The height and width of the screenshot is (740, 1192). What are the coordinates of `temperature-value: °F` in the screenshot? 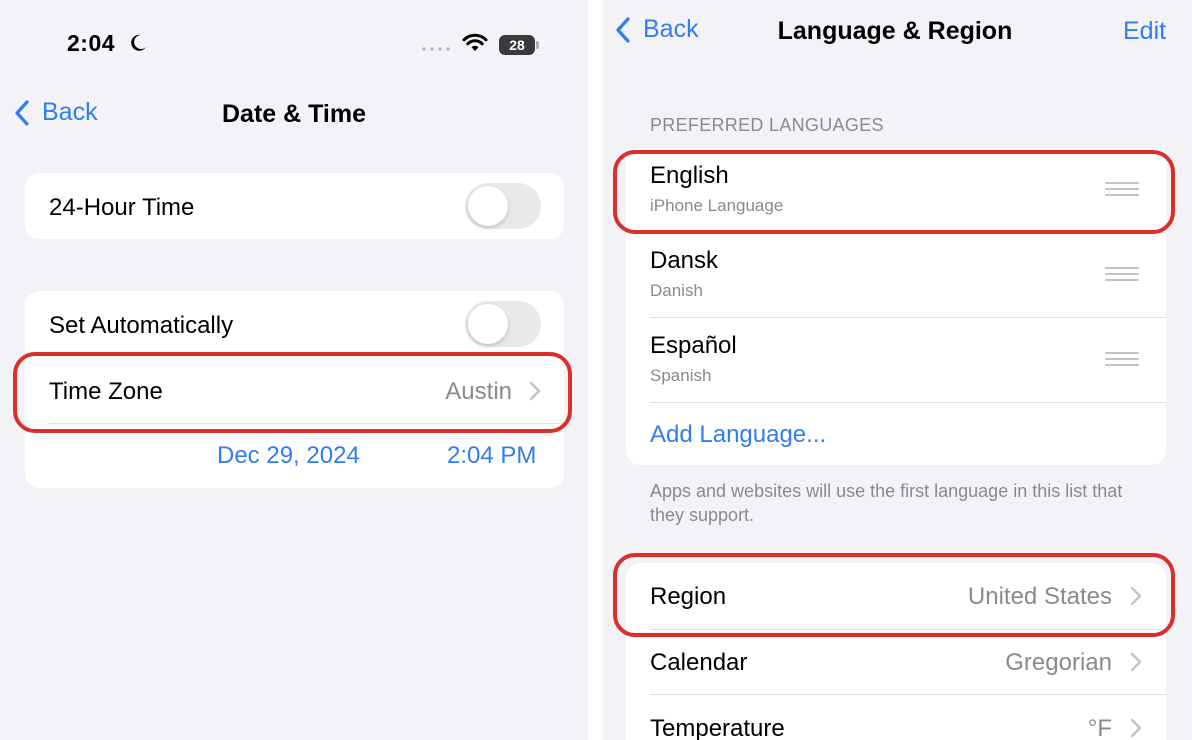 It's located at (1099, 727).